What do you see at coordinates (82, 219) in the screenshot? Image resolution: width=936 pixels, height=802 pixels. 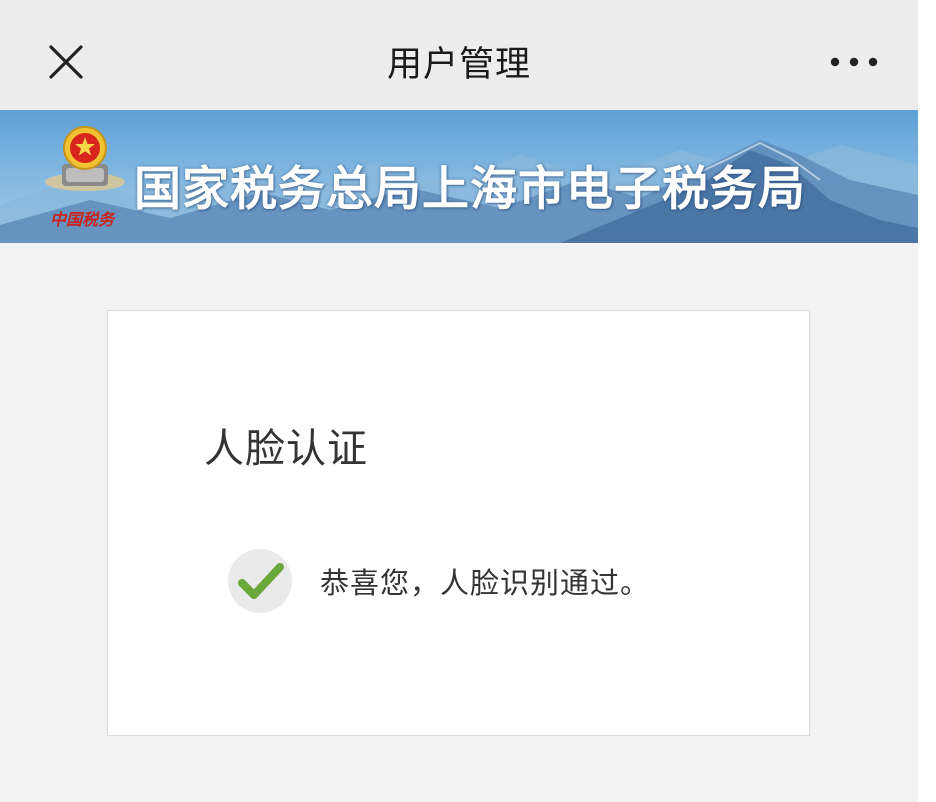 I see `emblem-caption: 中国税务` at bounding box center [82, 219].